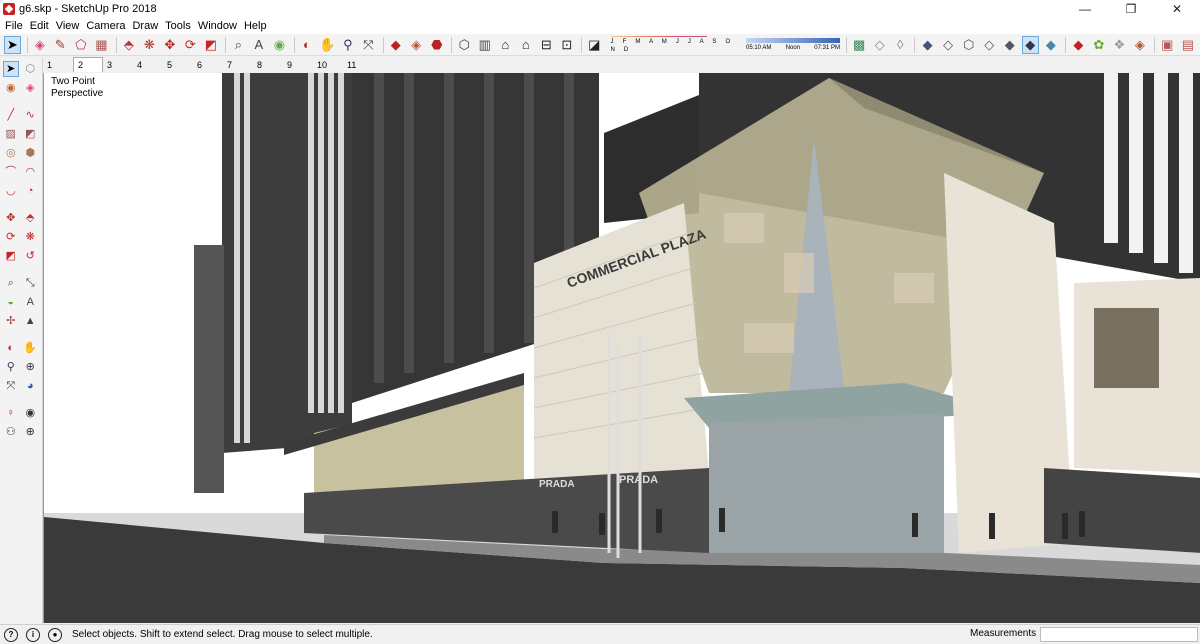 The height and width of the screenshot is (644, 1200). Describe the element at coordinates (41, 26) in the screenshot. I see `menu-edit: Edit` at that location.